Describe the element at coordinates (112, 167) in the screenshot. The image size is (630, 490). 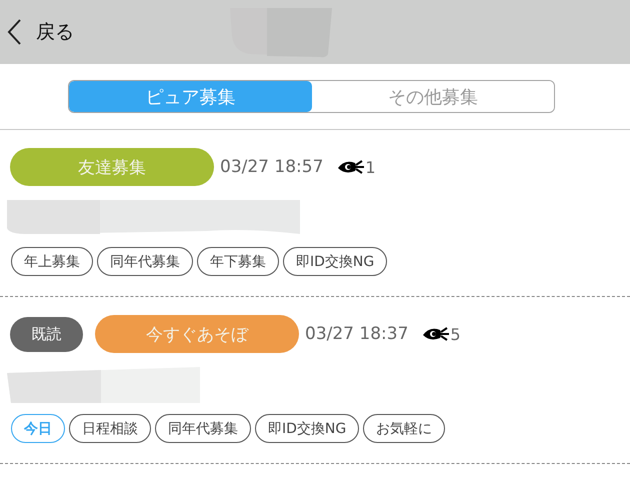
I see `category-badge: 友達募集` at that location.